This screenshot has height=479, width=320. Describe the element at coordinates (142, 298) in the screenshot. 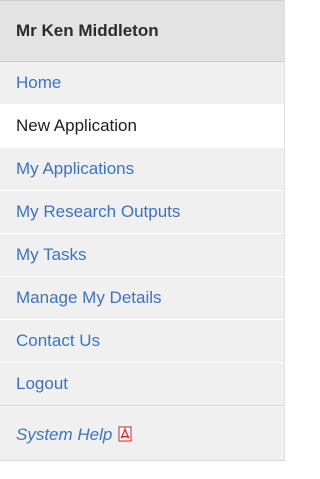

I see `menu-item-manage-my-details: Manage My Details` at that location.